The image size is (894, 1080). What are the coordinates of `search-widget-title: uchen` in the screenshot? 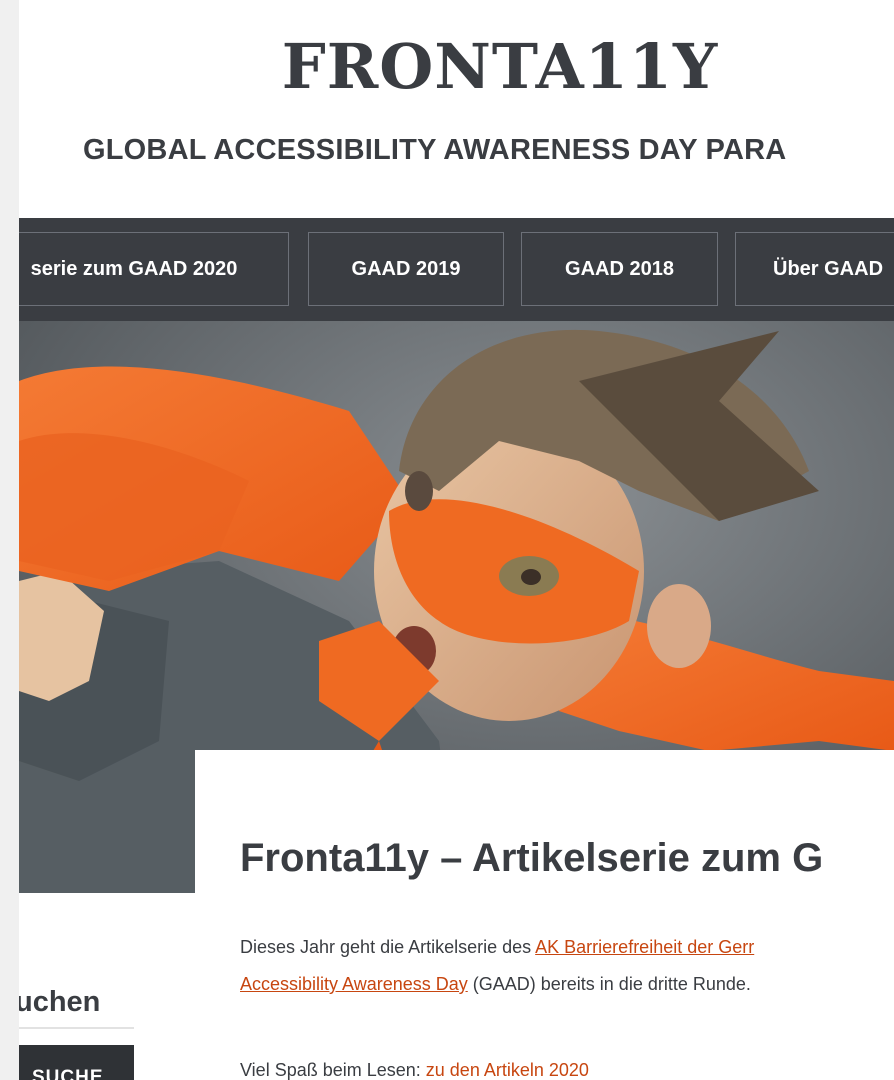 It's located at (60, 1002).